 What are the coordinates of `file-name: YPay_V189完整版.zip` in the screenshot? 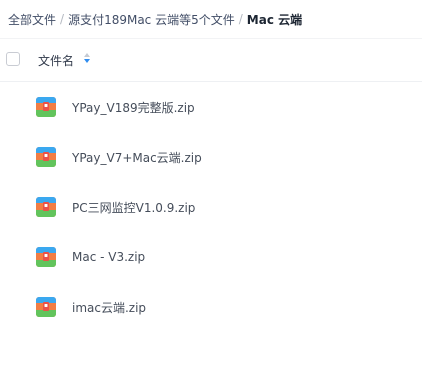 It's located at (133, 107).